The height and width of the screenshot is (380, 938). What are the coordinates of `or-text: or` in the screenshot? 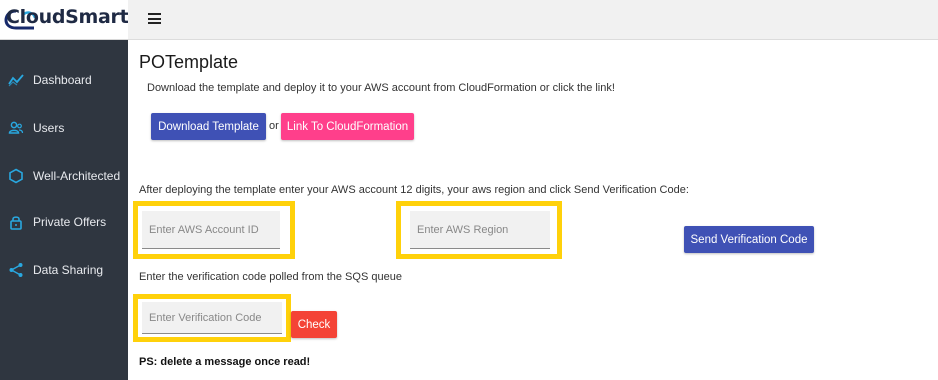 It's located at (274, 126).